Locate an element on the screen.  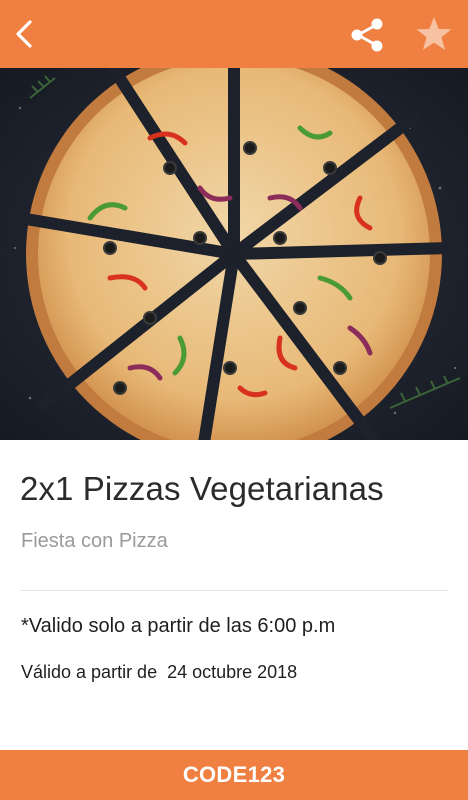
share-icon is located at coordinates (367, 35).